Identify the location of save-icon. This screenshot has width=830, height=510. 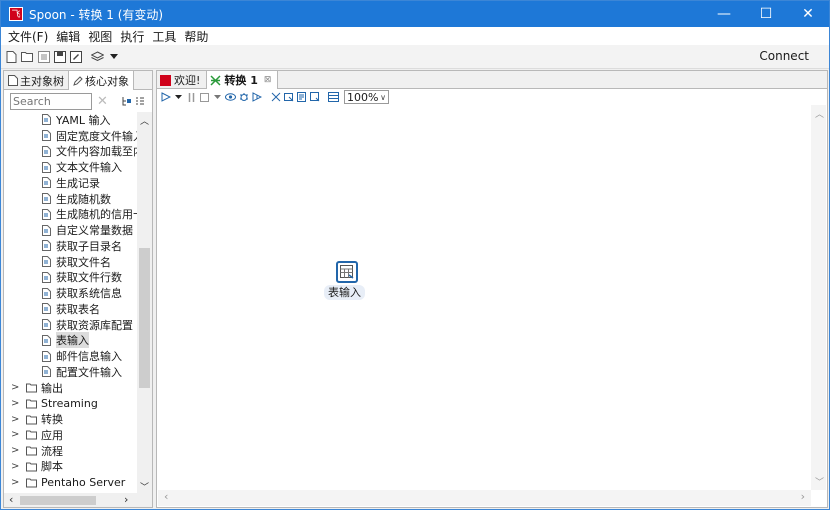
(59, 56).